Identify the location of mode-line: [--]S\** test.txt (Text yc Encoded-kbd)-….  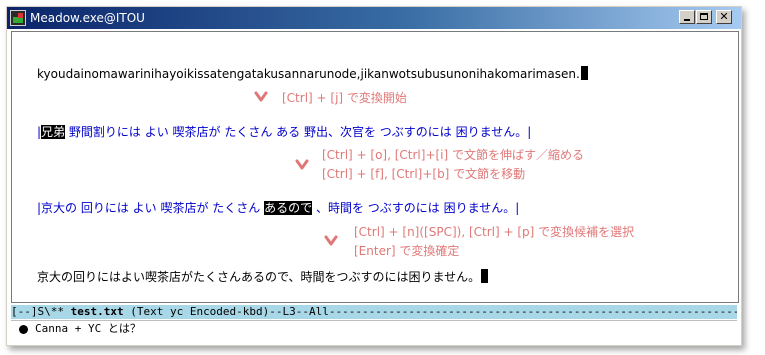
(374, 312).